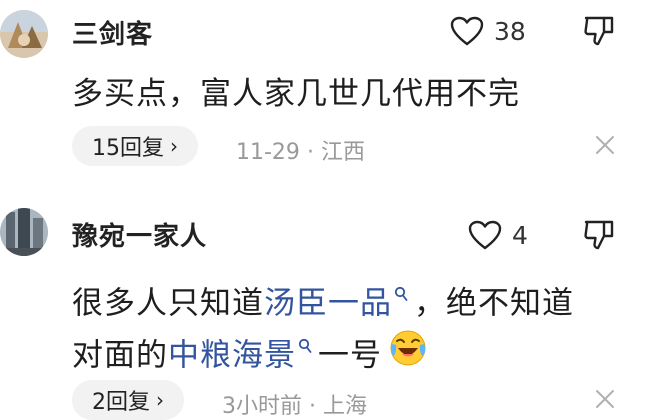 Image resolution: width=650 pixels, height=420 pixels. Describe the element at coordinates (294, 404) in the screenshot. I see `comment-meta: 3小时前 · 上海` at that location.